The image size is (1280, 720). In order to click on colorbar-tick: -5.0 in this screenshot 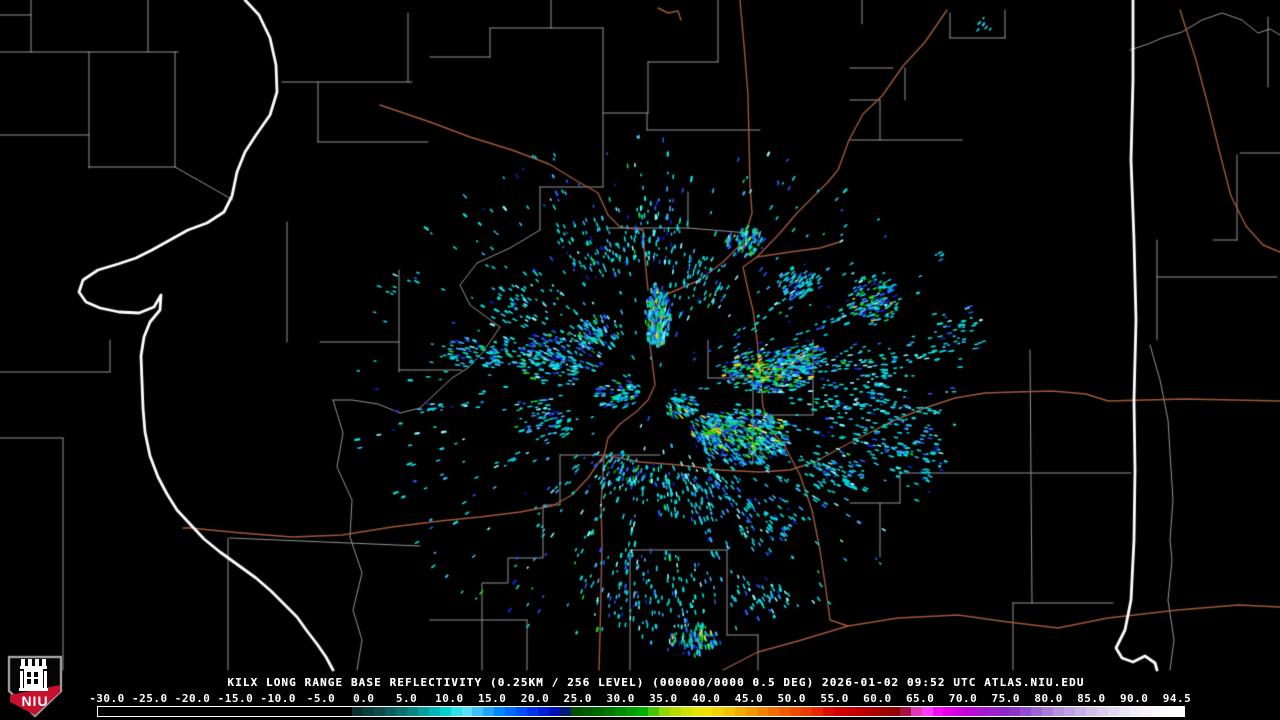, I will do `click(321, 698)`.